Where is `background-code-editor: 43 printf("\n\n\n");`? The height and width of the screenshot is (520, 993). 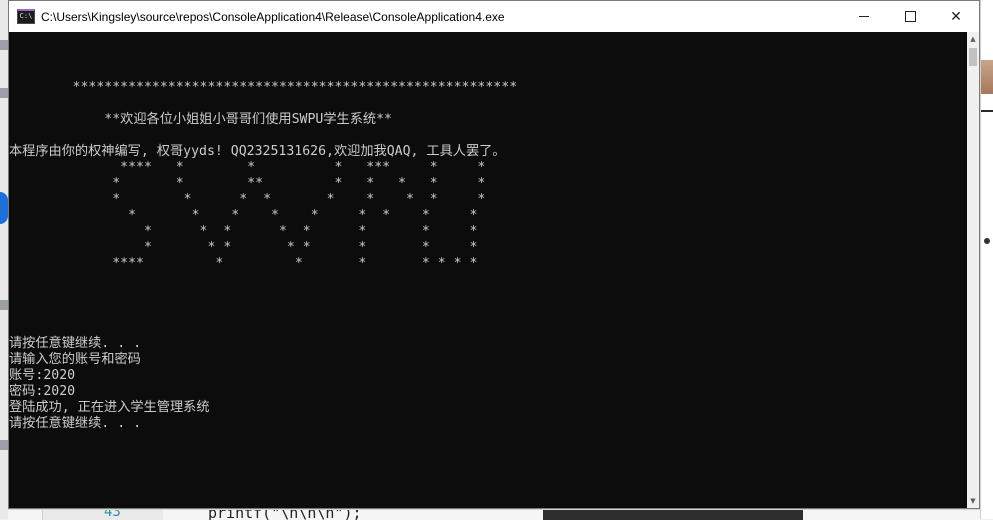 background-code-editor: 43 printf("\n\n\n"); is located at coordinates (494, 514).